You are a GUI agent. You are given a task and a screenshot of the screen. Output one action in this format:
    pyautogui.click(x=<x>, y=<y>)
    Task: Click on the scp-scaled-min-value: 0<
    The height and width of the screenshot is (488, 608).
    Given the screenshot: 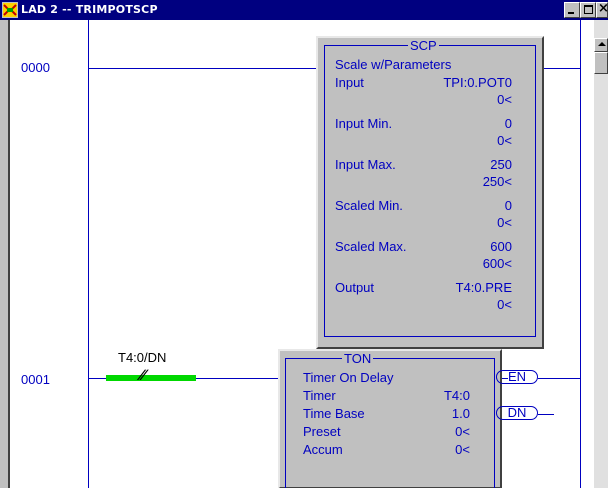 What is the action you would take?
    pyautogui.click(x=504, y=222)
    